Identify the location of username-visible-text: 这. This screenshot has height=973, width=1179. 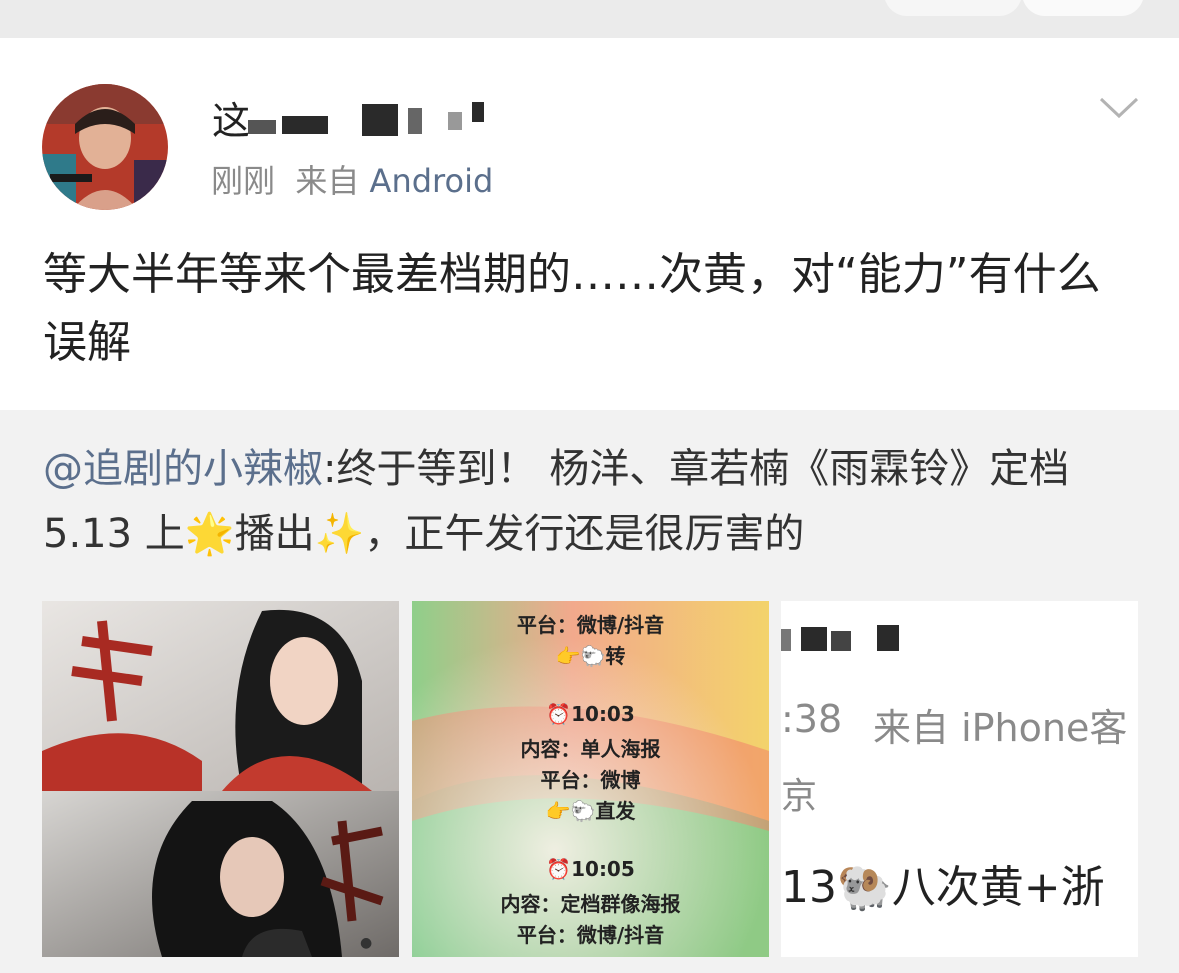
(231, 121).